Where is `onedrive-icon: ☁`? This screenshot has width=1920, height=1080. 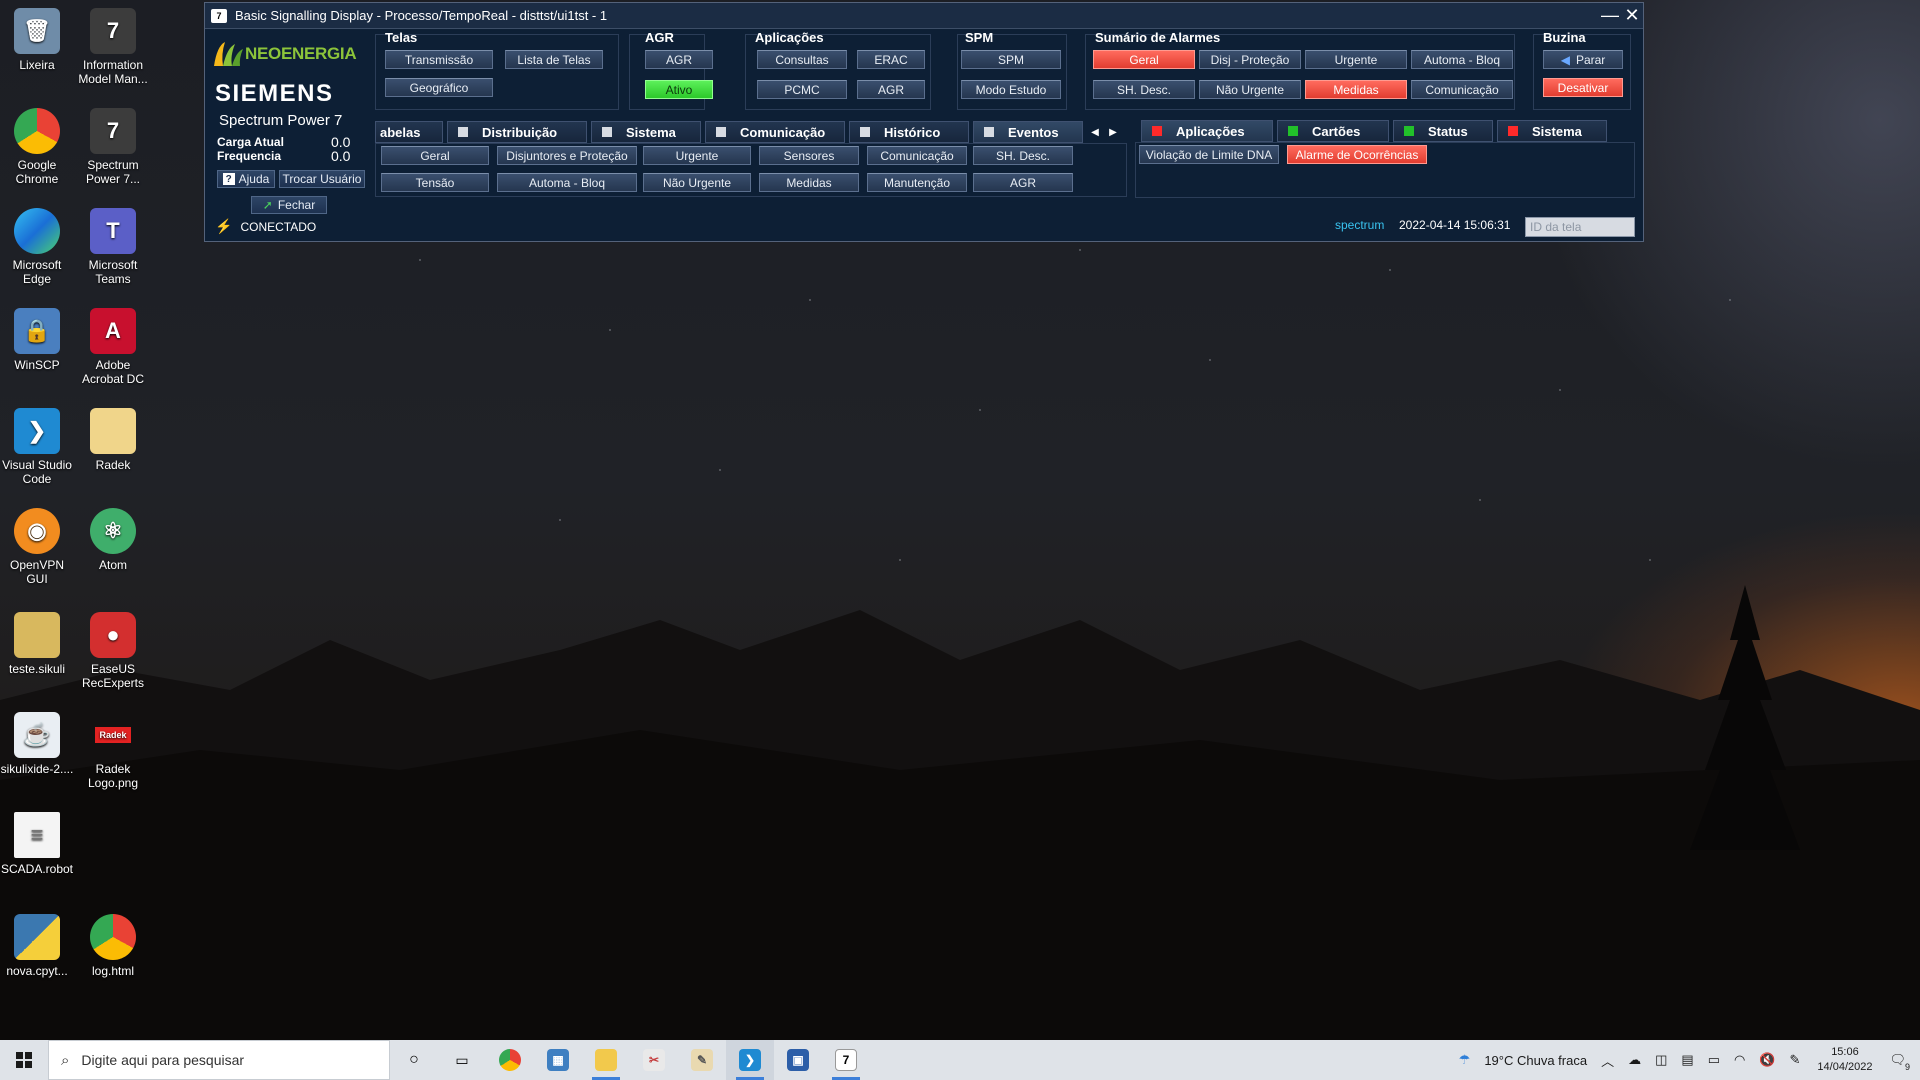 onedrive-icon: ☁ is located at coordinates (1634, 1060).